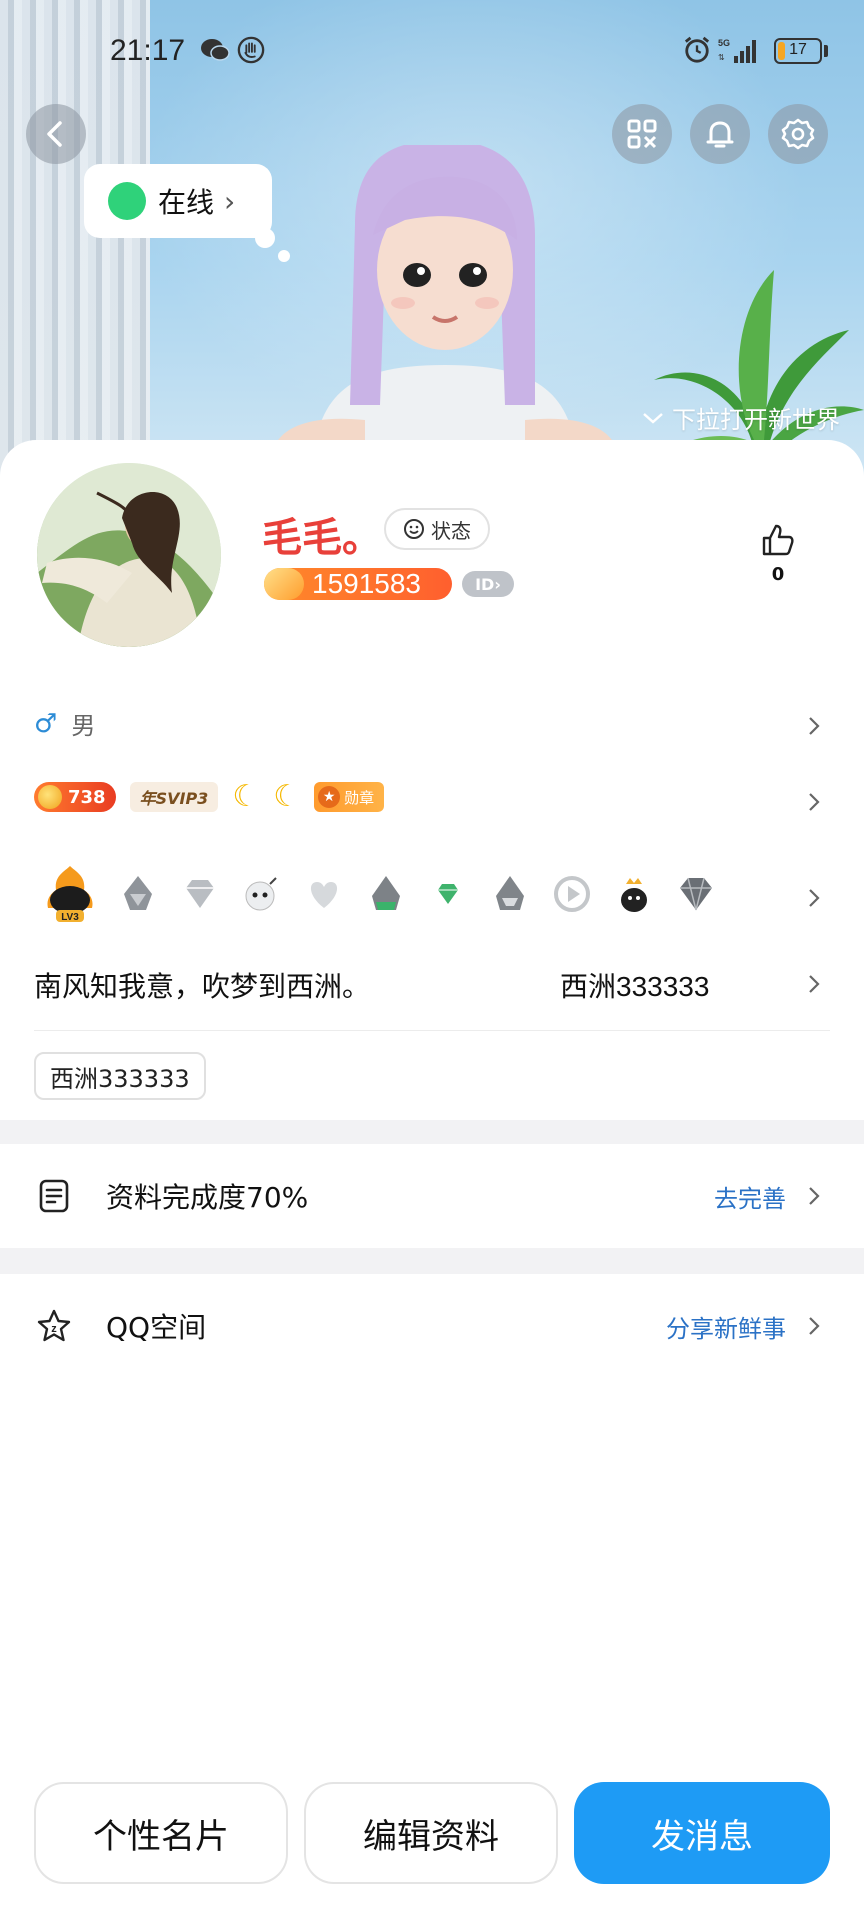 Image resolution: width=864 pixels, height=1920 pixels. I want to click on svg-text: z, so click(54, 1329).